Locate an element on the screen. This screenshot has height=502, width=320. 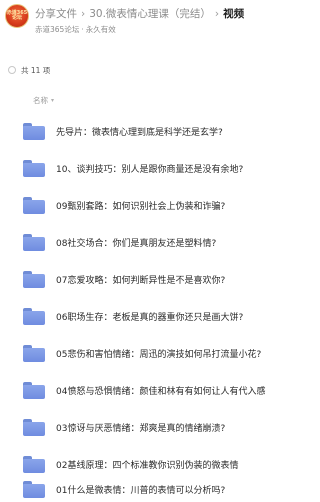
file-name: 04愤怒与恐惧情绪：颜佳和林有有如何让人有代入感 is located at coordinates (161, 392).